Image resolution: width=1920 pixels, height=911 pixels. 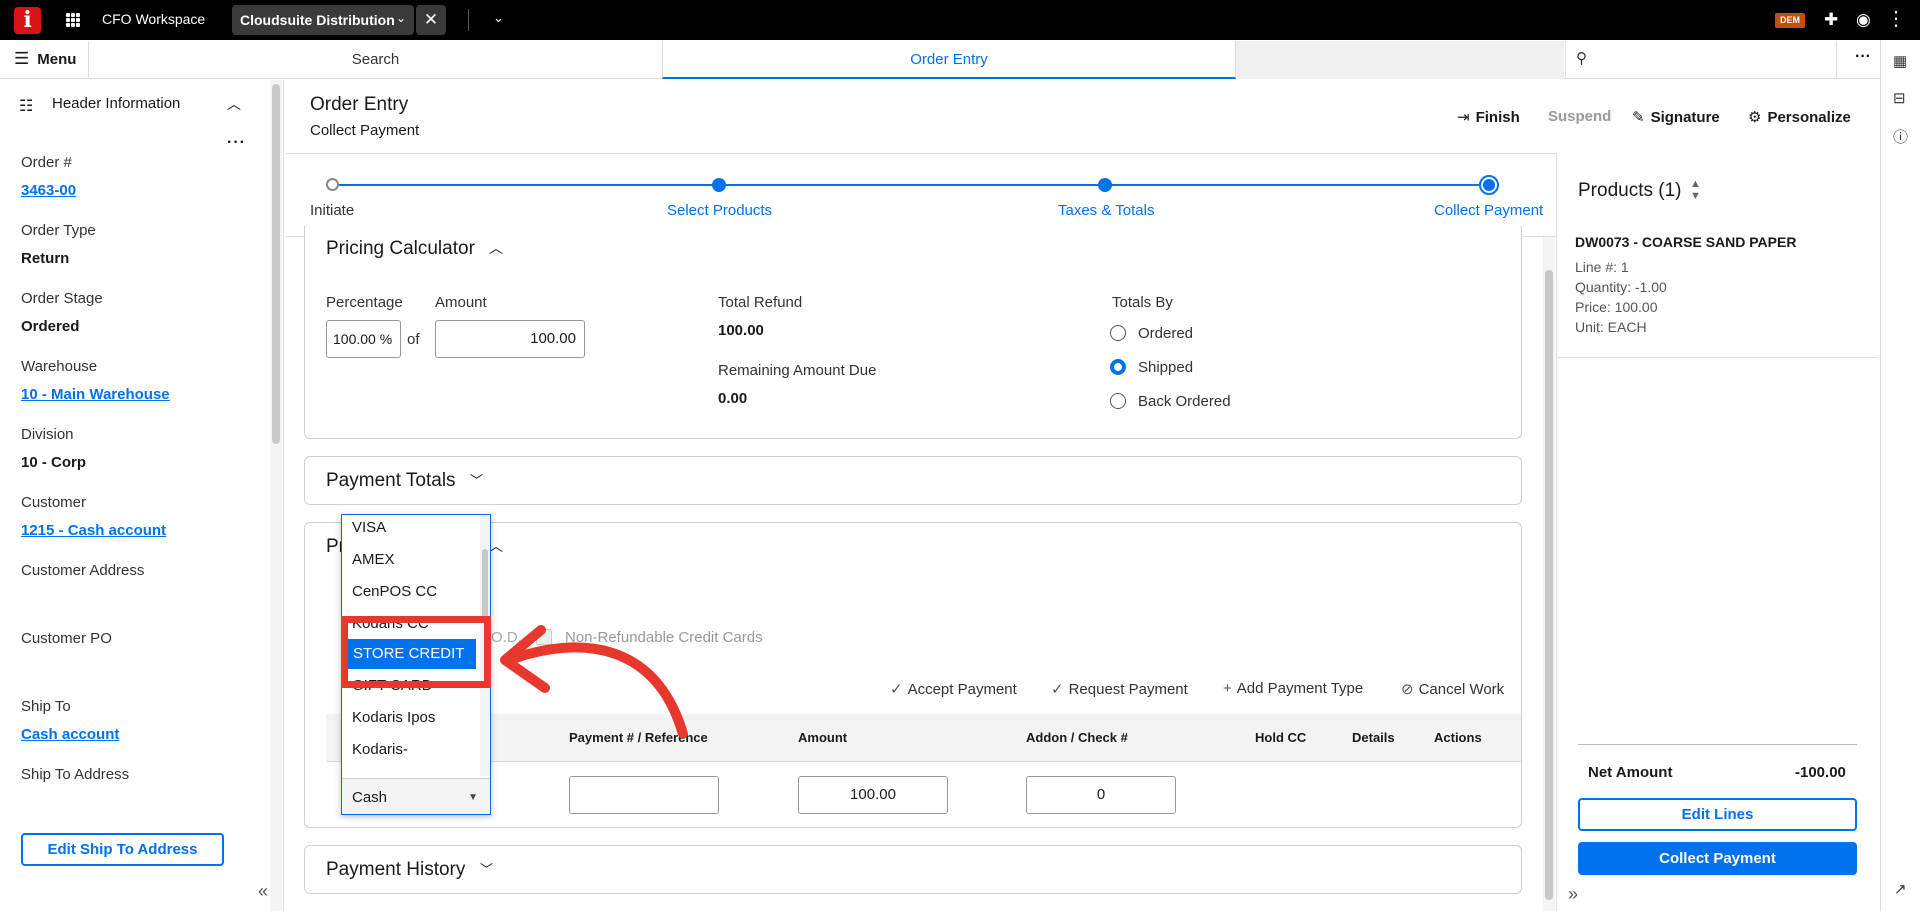 I want to click on workspace-name: CFO Workspace, so click(x=153, y=19).